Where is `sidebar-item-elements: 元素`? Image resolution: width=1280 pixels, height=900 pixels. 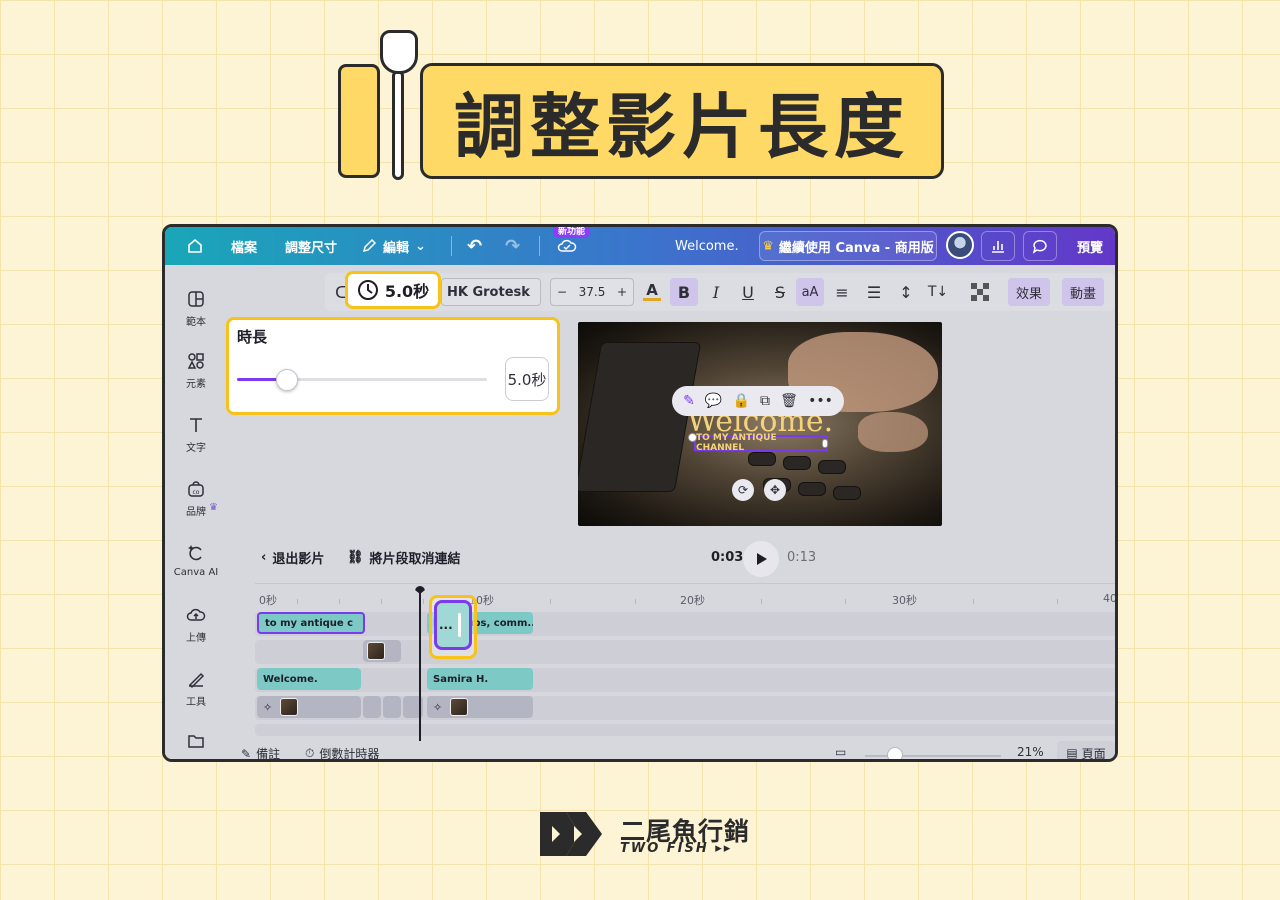
sidebar-item-elements: 元素 is located at coordinates (196, 370).